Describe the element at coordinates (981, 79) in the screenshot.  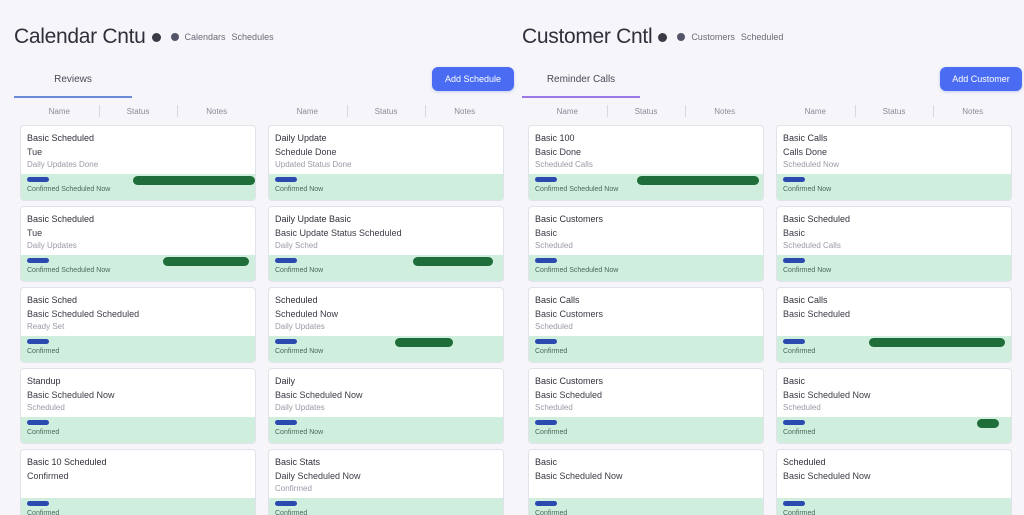
I see `add-customer-button: Add Customer` at that location.